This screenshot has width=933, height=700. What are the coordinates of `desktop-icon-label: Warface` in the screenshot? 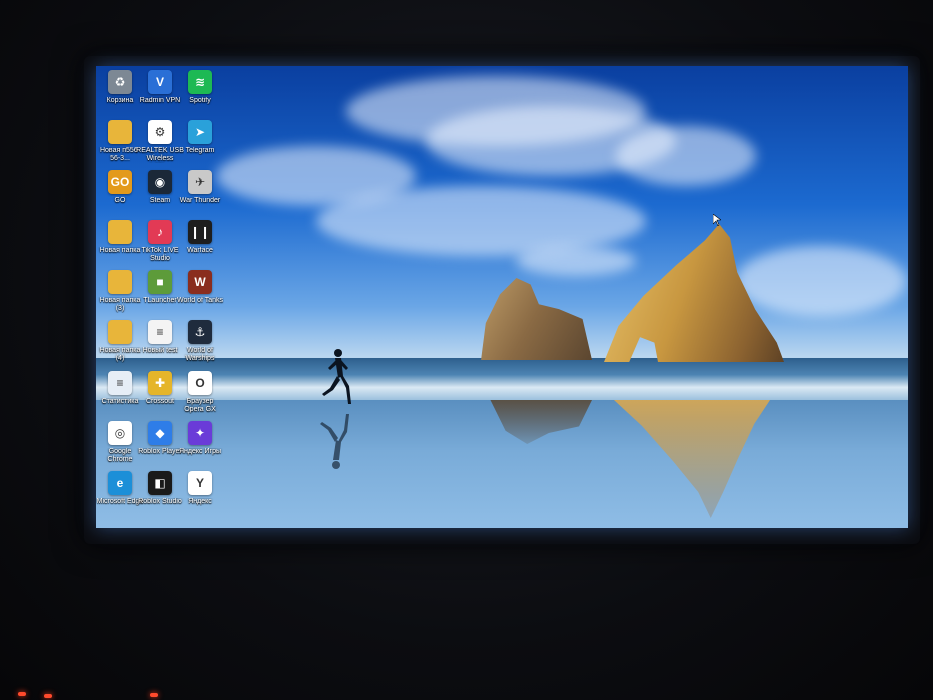 It's located at (200, 250).